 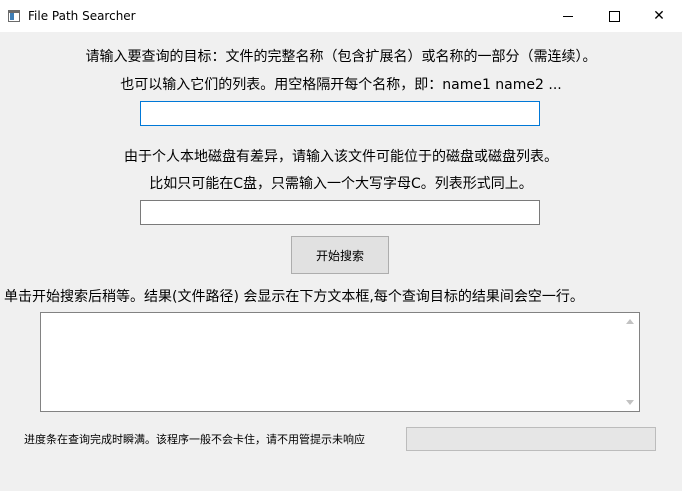 I want to click on target-name-field, so click(x=340, y=113).